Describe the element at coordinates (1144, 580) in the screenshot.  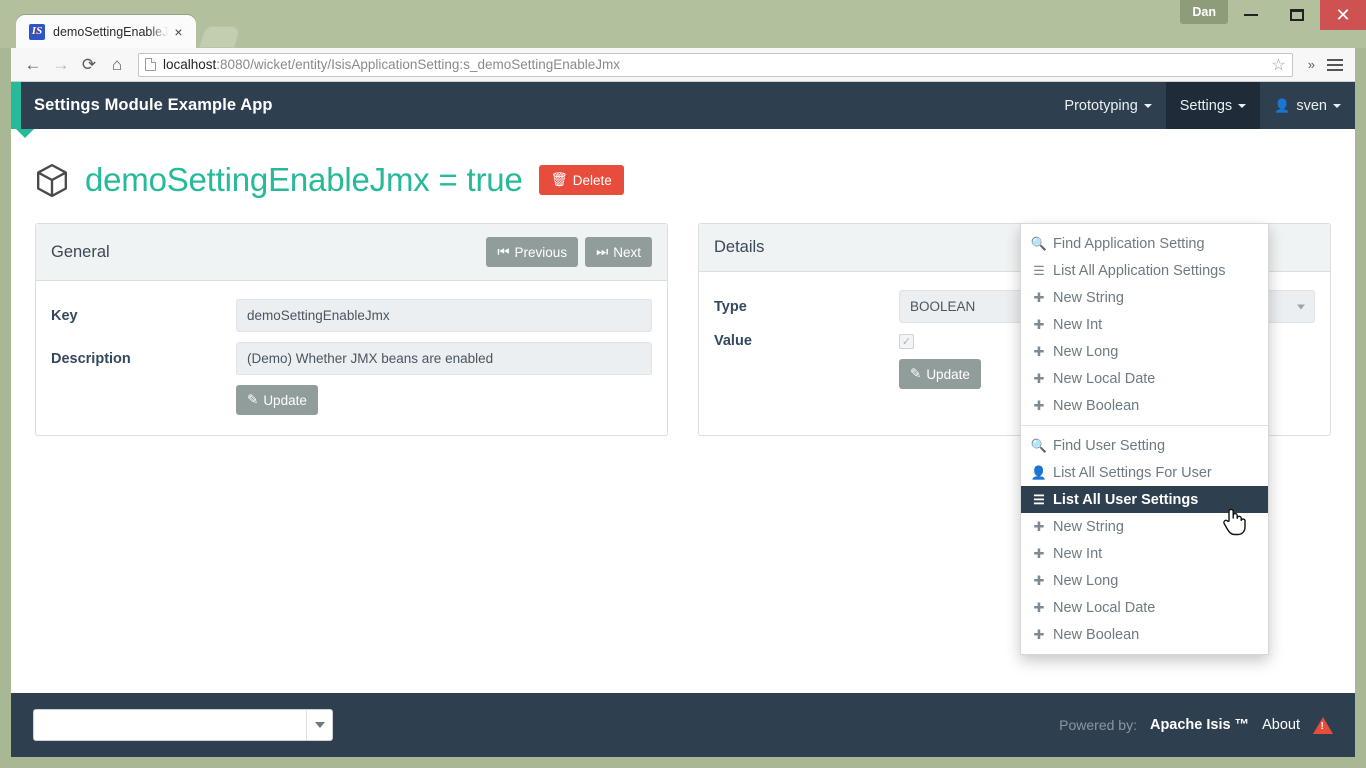
I see `menu-item-new-long-user: ✚ New Long` at that location.